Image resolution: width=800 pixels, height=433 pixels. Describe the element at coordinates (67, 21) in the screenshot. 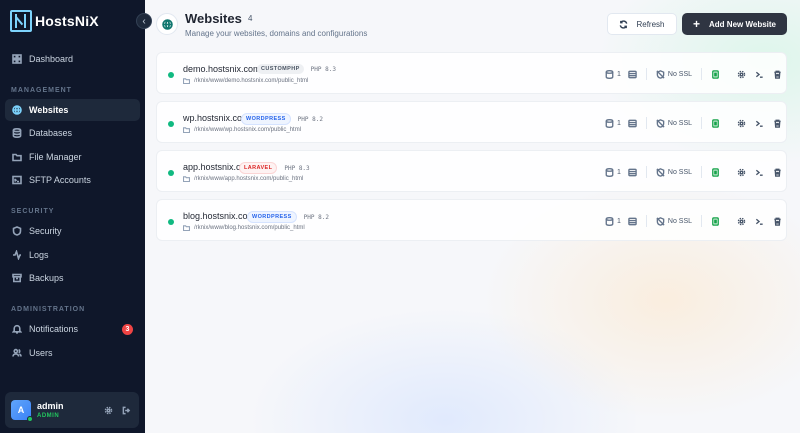

I see `app-name: HostsNiX` at that location.